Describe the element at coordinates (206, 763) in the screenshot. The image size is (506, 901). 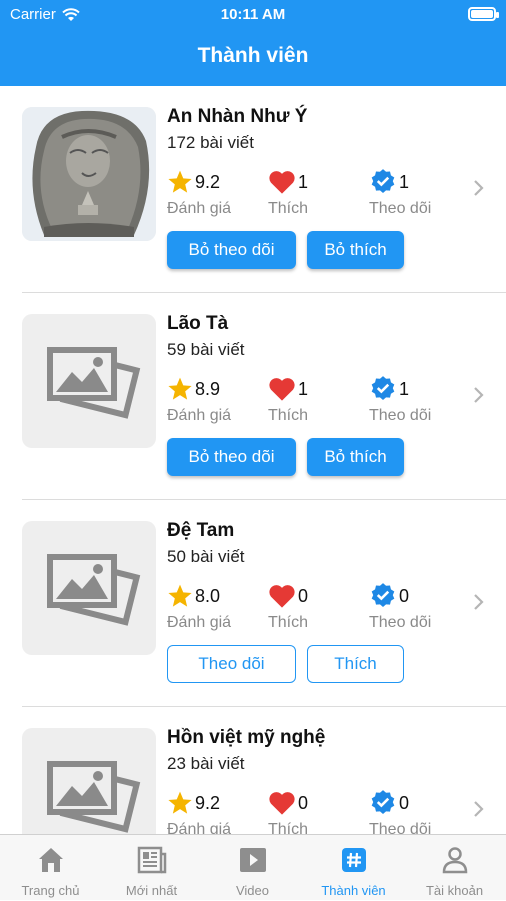
I see `post-count: 23 bài viết` at that location.